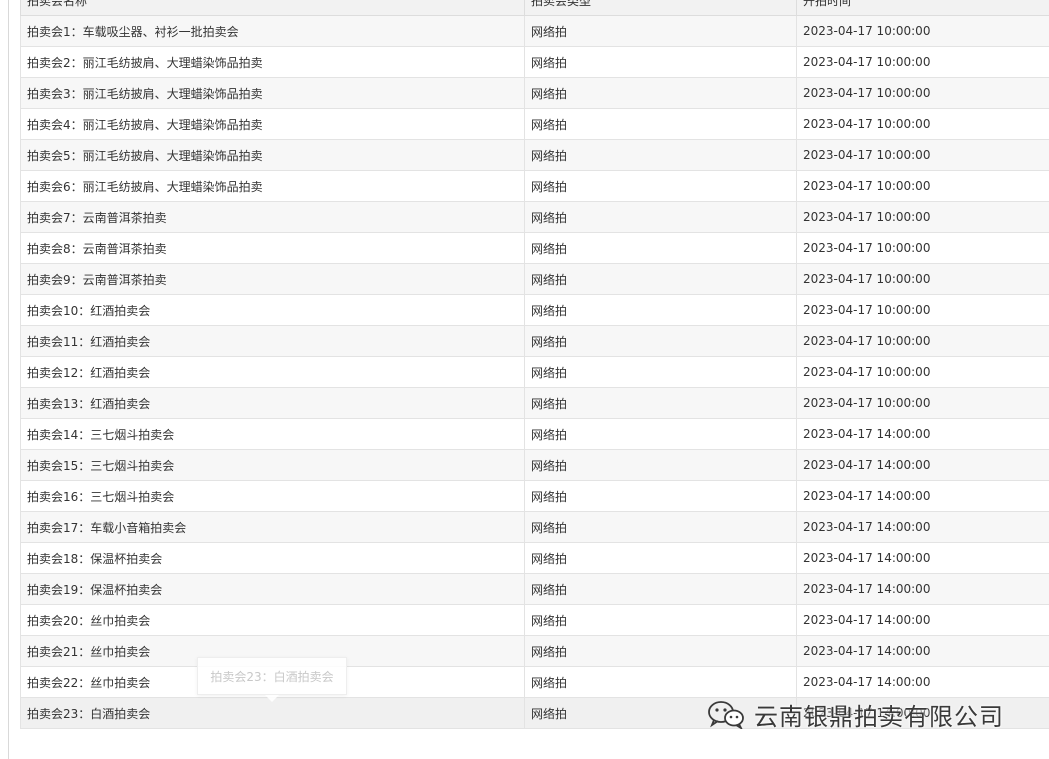 This screenshot has height=759, width=1049. Describe the element at coordinates (272, 341) in the screenshot. I see `cell-auction-name: 拍卖会11：红酒拍卖会` at that location.